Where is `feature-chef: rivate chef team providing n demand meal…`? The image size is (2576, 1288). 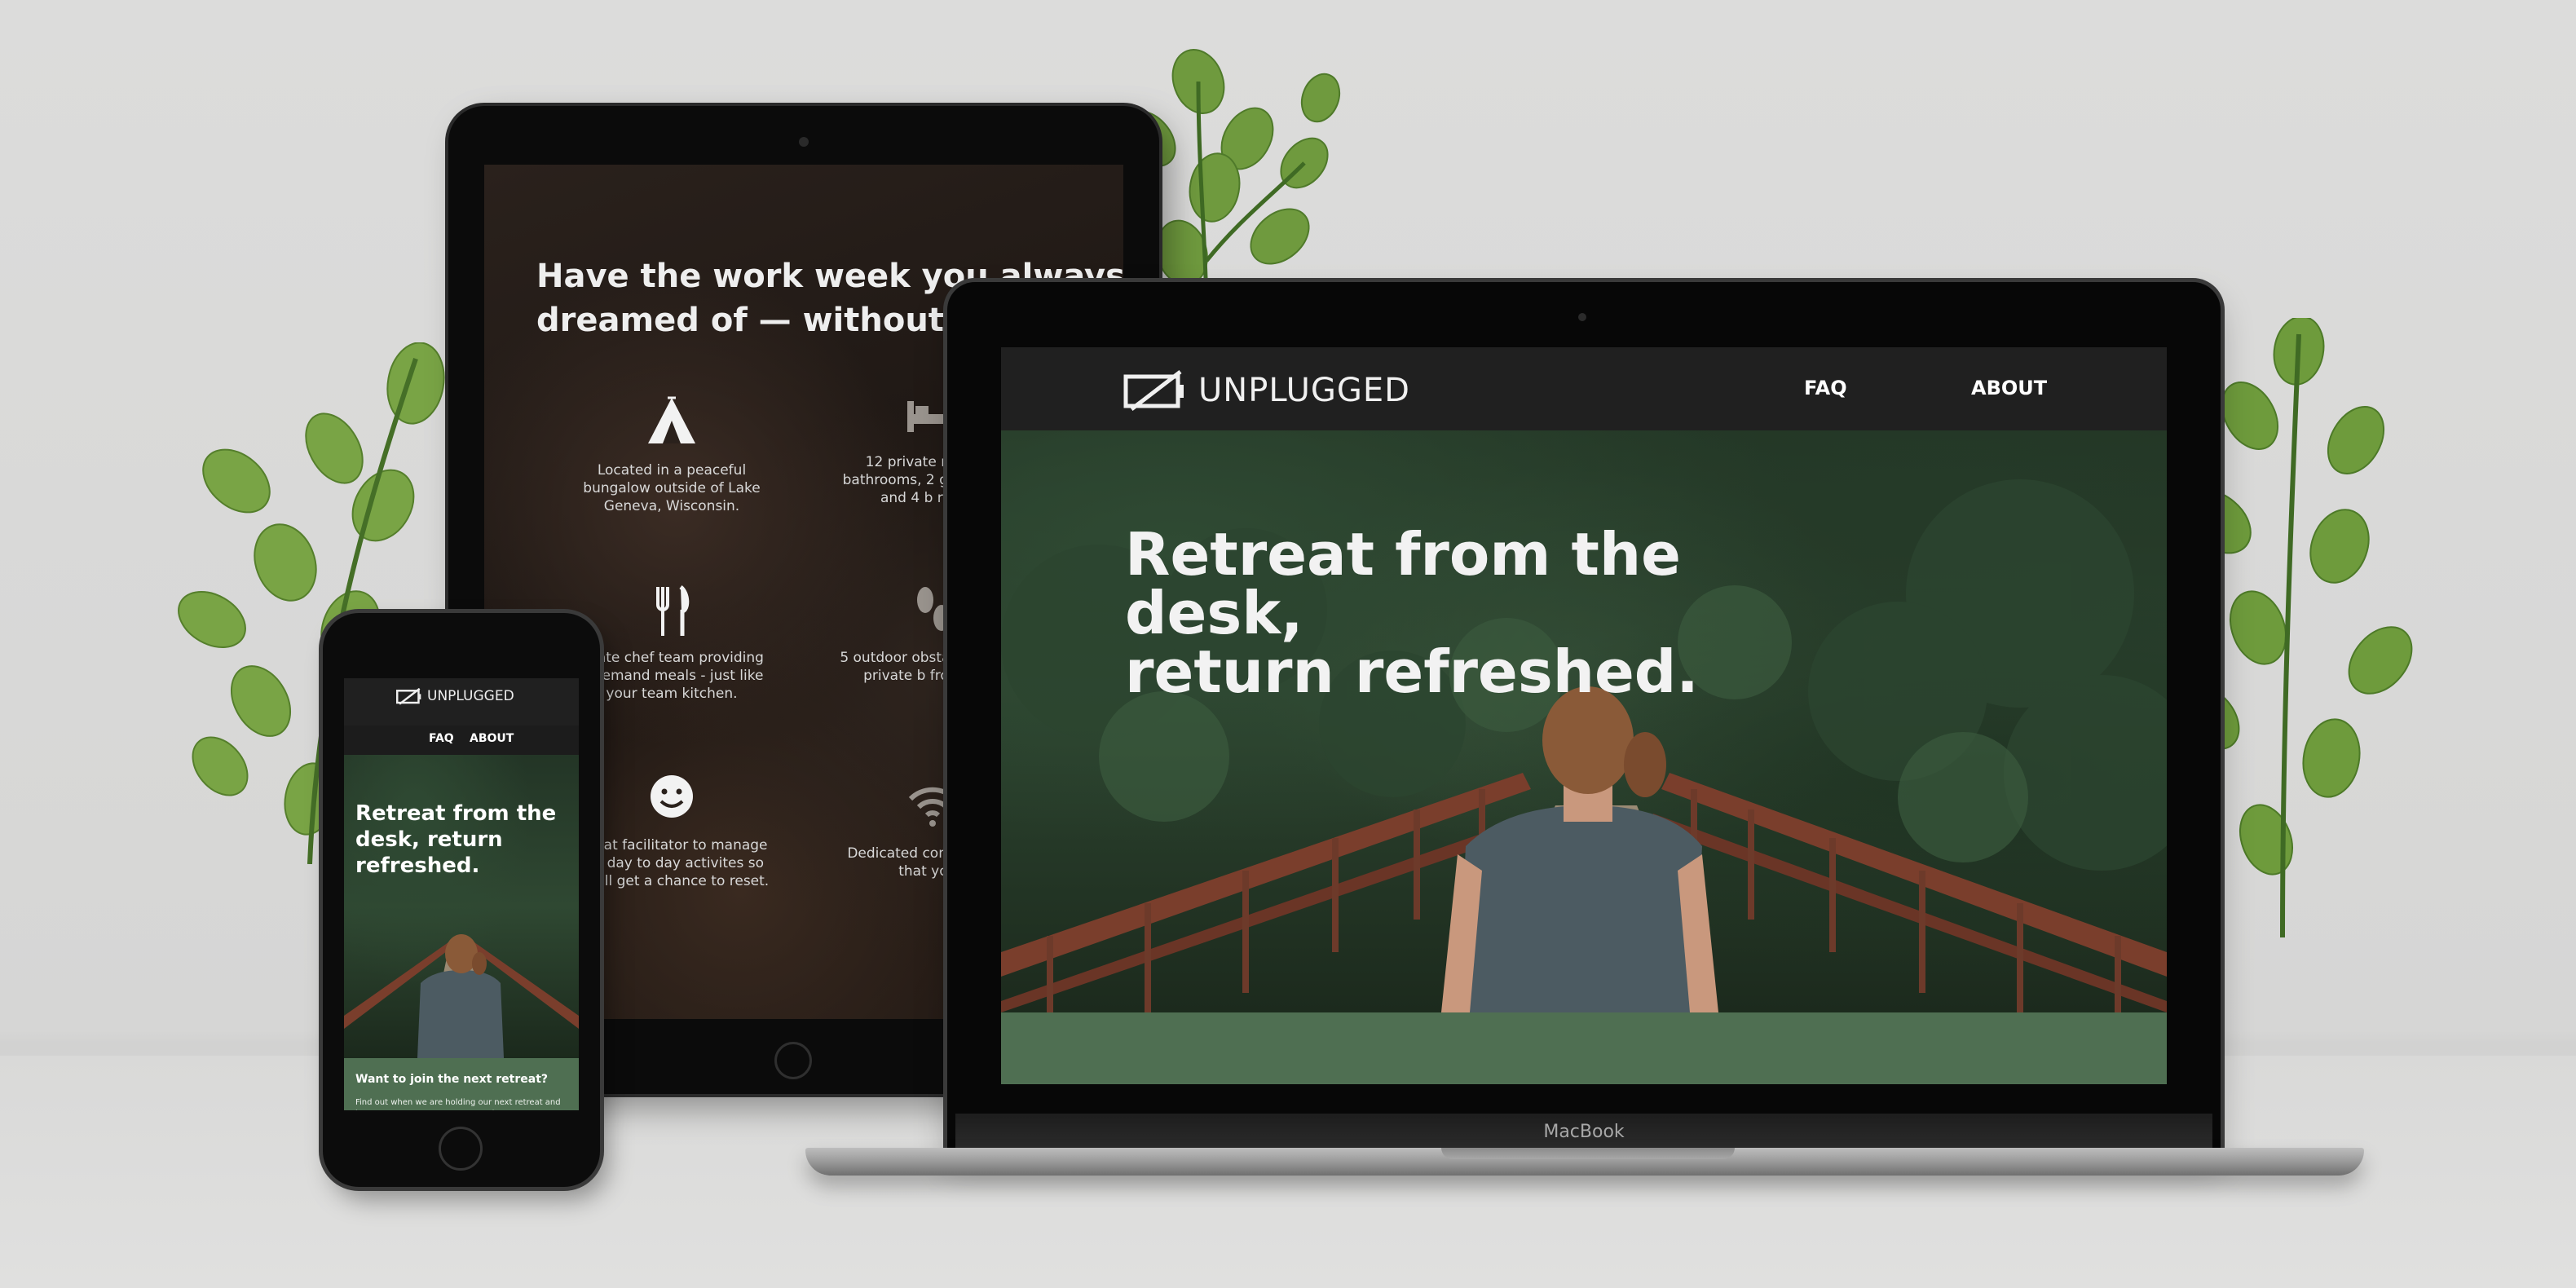 feature-chef: rivate chef team providing n demand meal… is located at coordinates (672, 641).